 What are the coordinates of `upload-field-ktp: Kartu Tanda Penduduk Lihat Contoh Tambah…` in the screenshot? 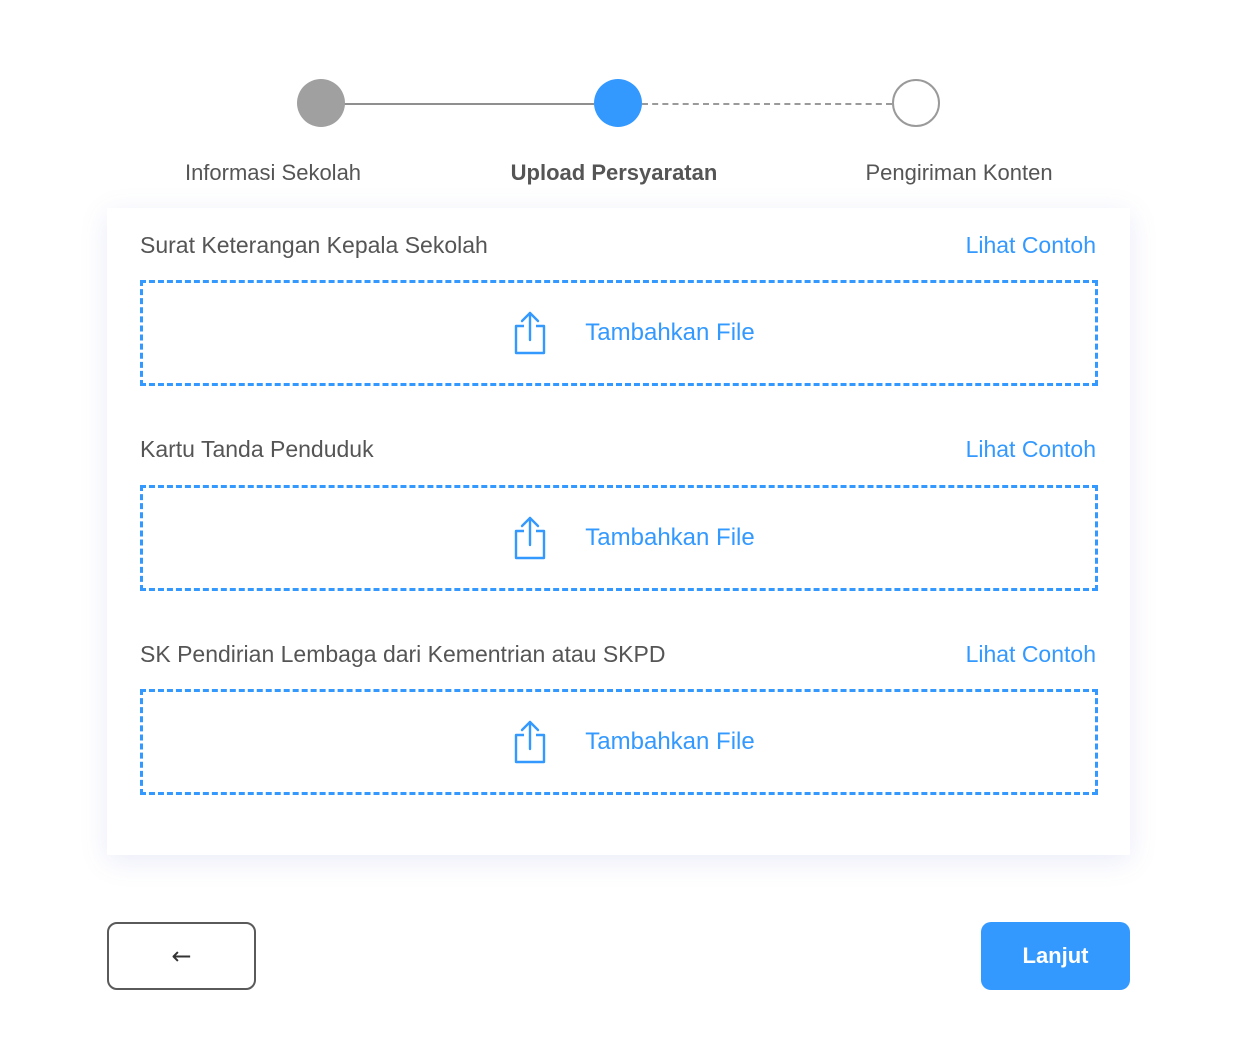 It's located at (619, 513).